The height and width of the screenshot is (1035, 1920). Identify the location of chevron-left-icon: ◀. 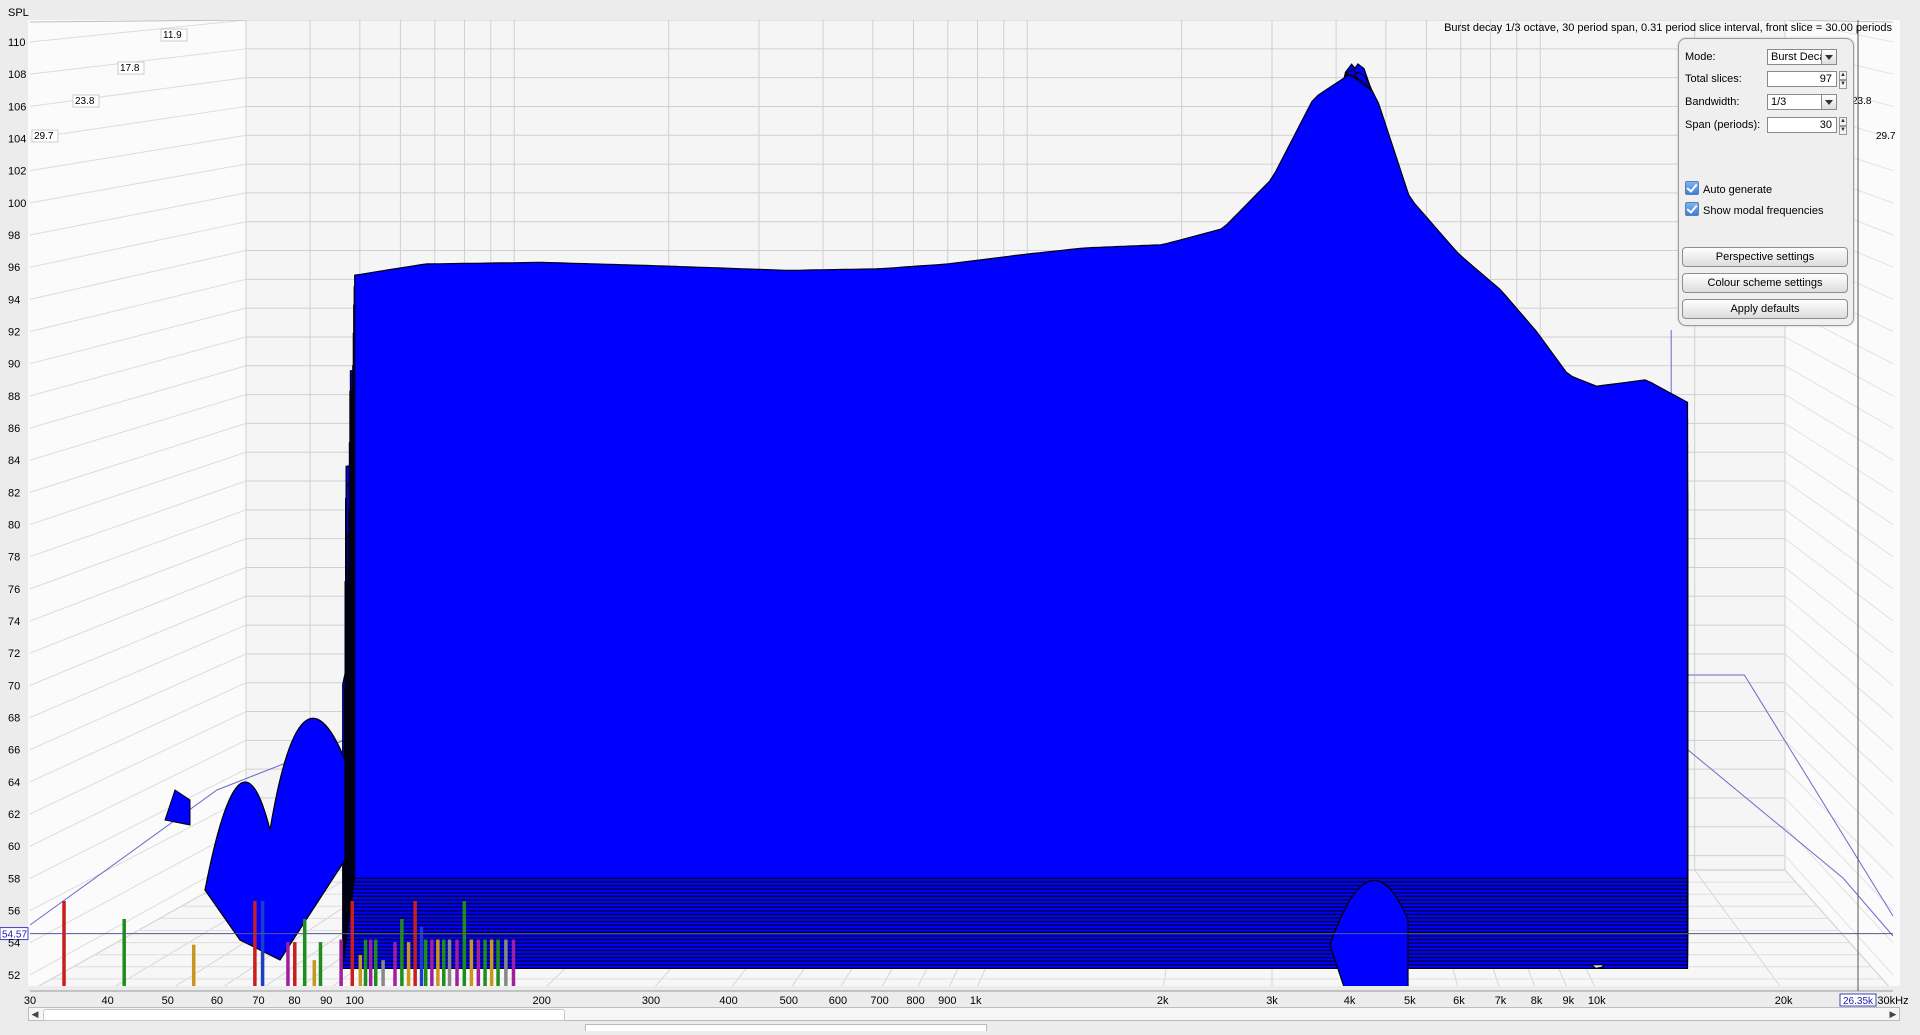
(35, 1014).